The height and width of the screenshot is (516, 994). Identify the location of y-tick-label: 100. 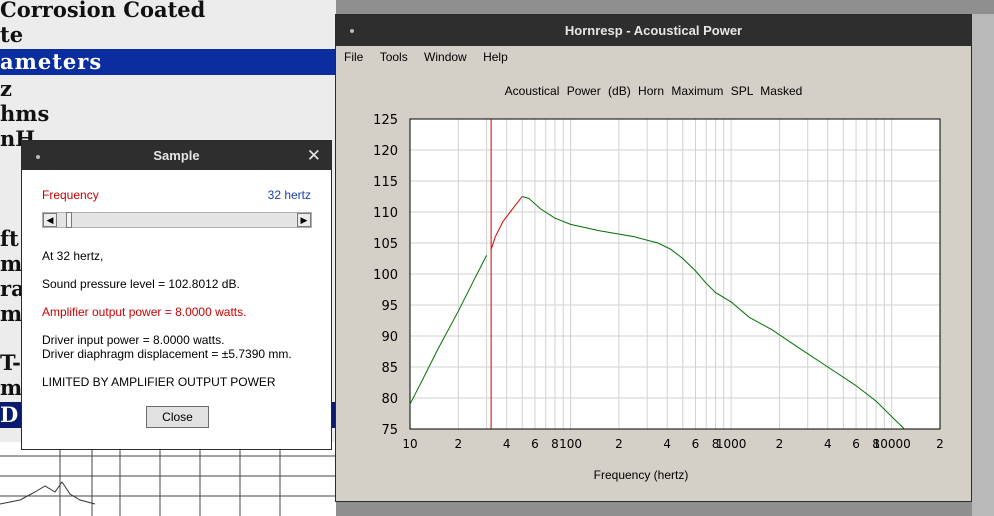
(385, 275).